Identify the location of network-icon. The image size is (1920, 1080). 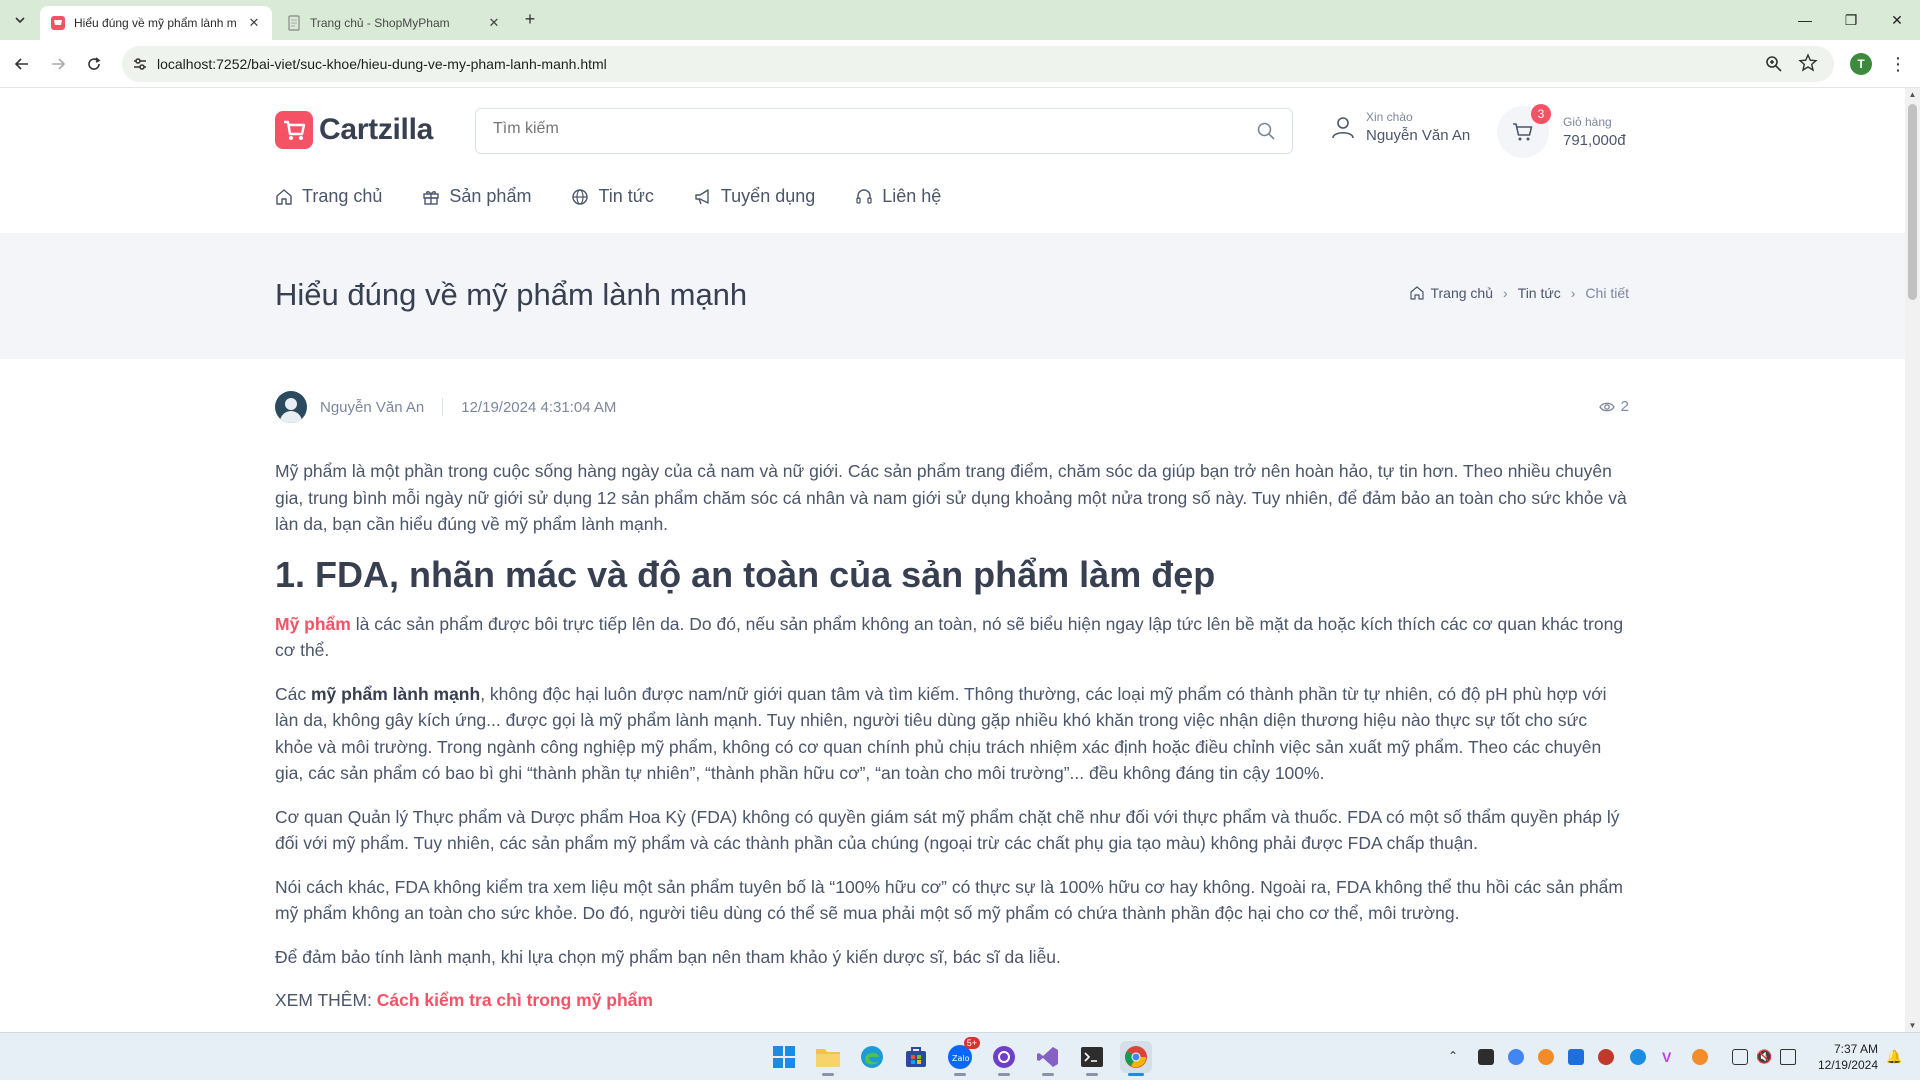
(1740, 1057).